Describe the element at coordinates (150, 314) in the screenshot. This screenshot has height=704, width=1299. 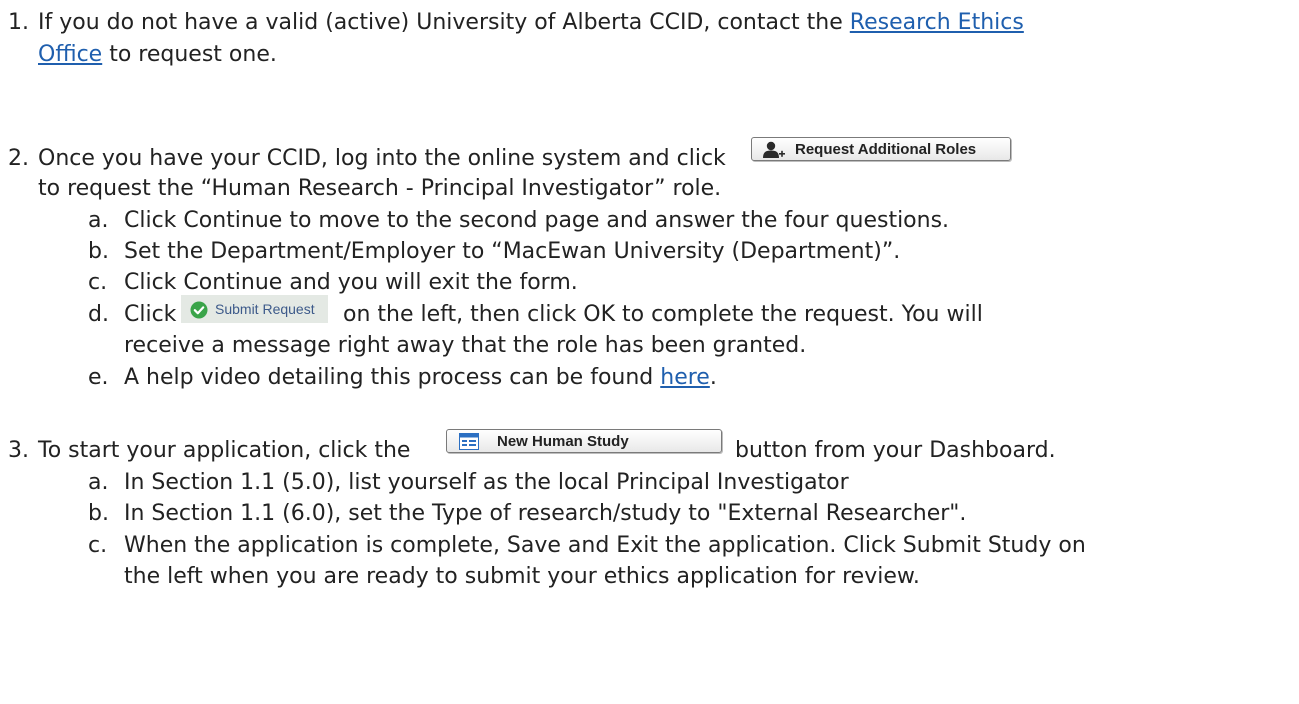
I see `item2d-before: Click` at that location.